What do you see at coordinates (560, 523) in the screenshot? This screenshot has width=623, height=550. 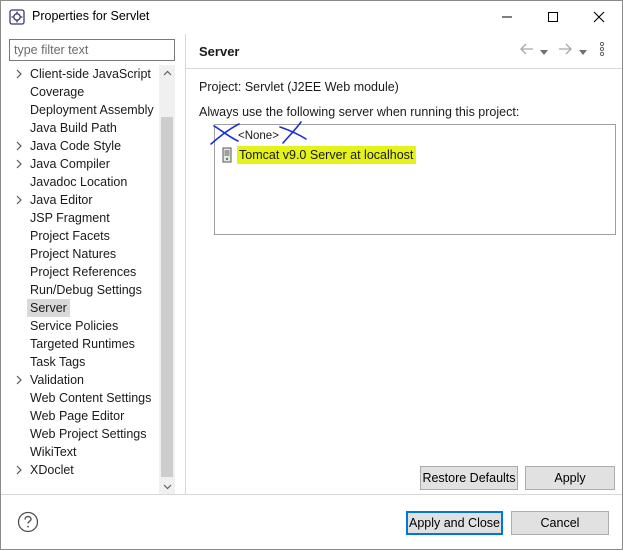 I see `cancel-button: Cancel` at bounding box center [560, 523].